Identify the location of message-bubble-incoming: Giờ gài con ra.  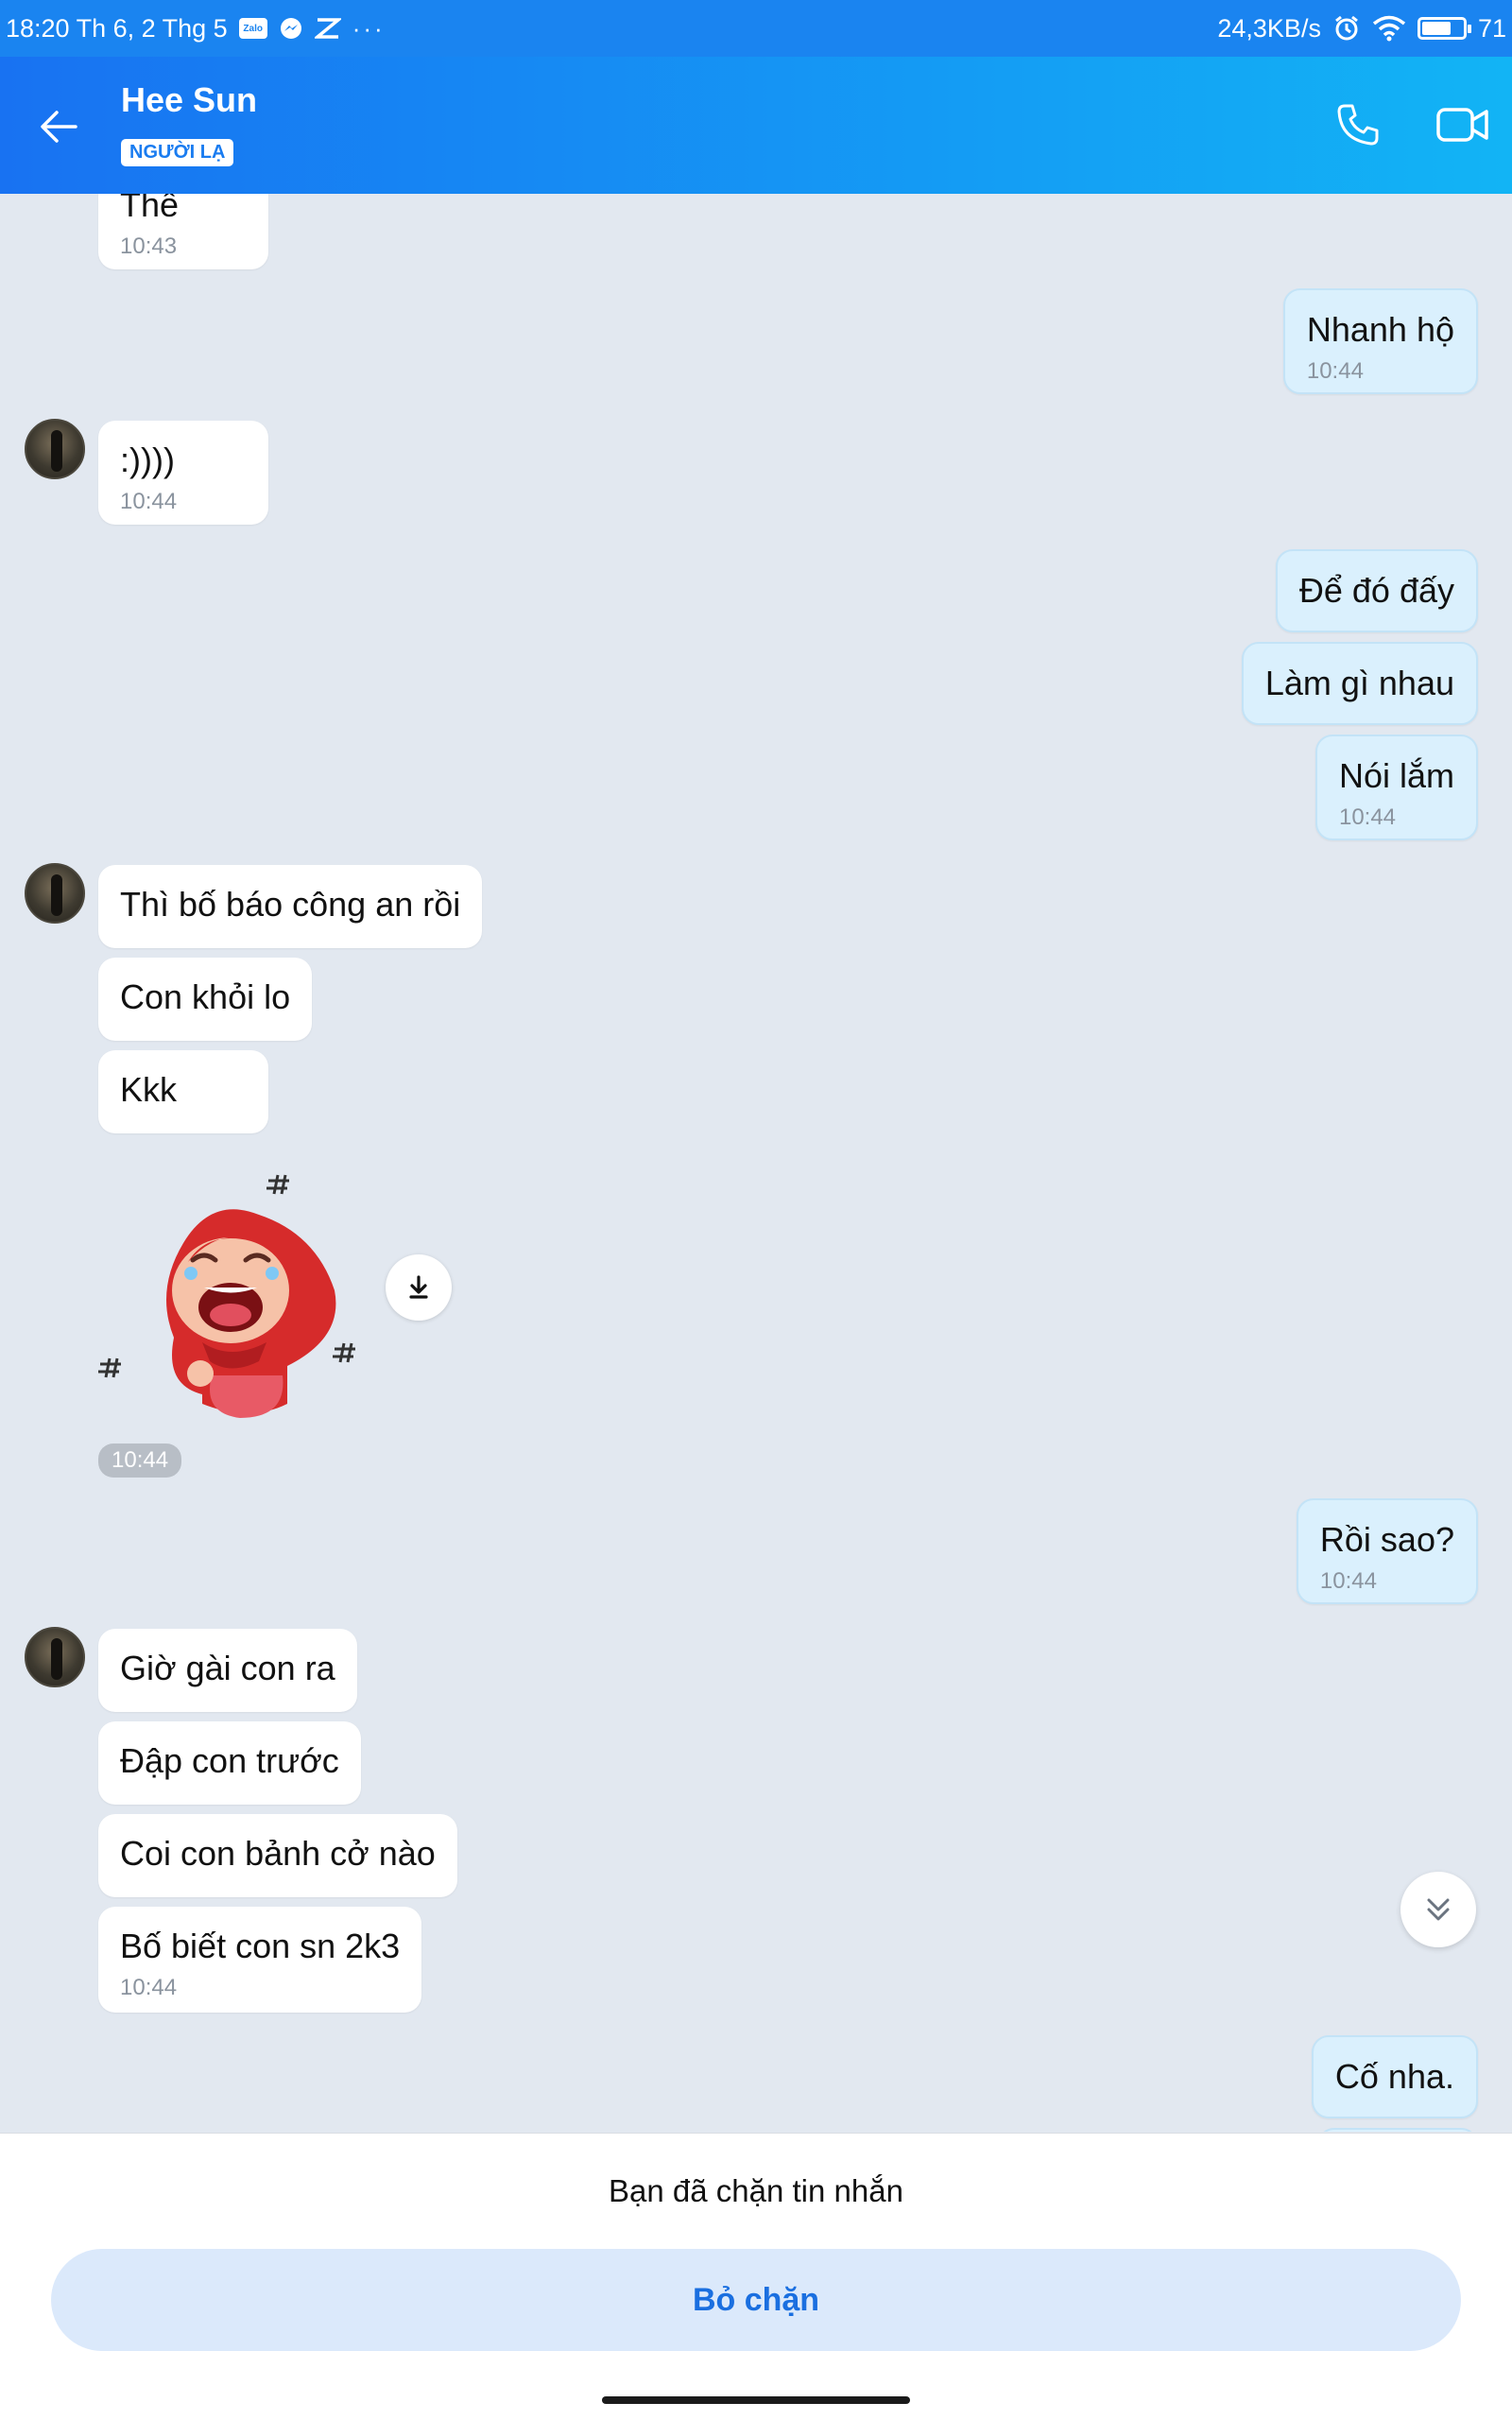
(227, 1670).